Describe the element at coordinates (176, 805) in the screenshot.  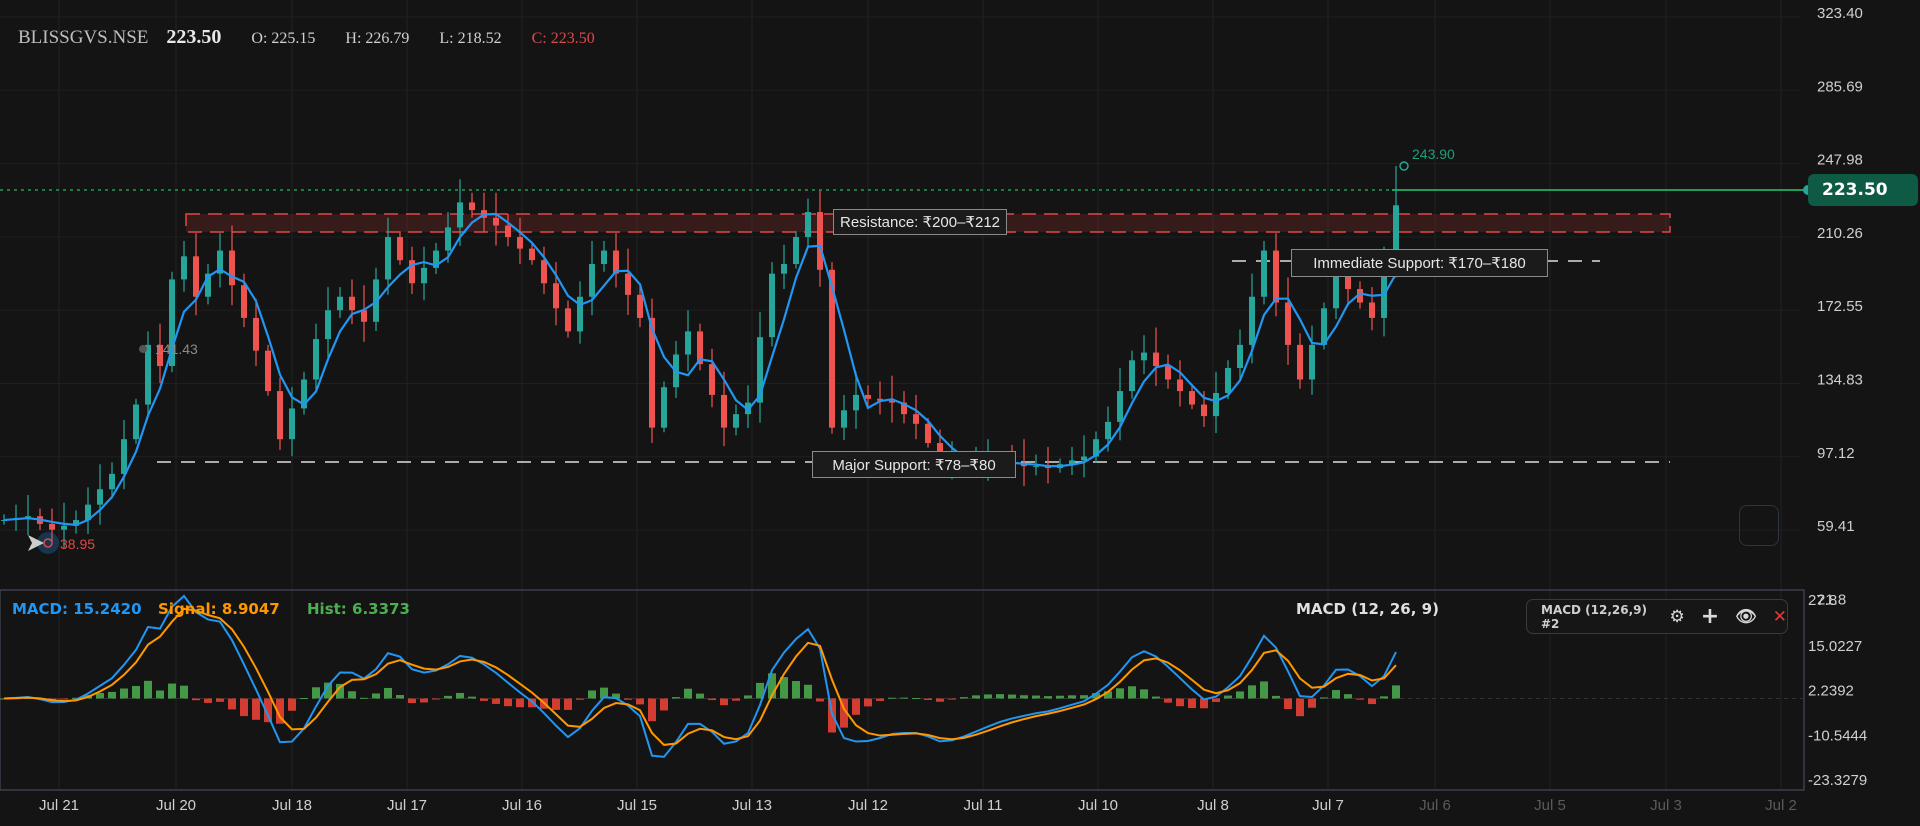
I see `x-tick-label: Jul 20` at that location.